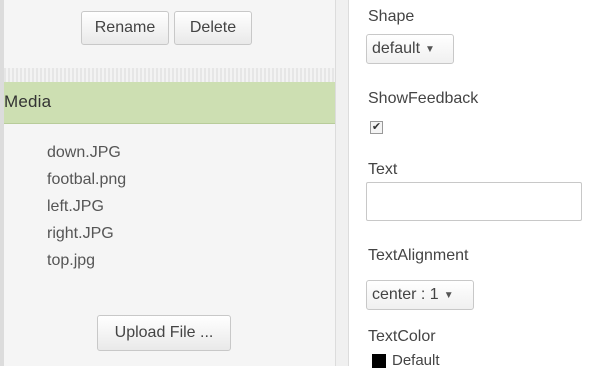  What do you see at coordinates (423, 98) in the screenshot?
I see `showfeedback-label: ShowFeedback` at bounding box center [423, 98].